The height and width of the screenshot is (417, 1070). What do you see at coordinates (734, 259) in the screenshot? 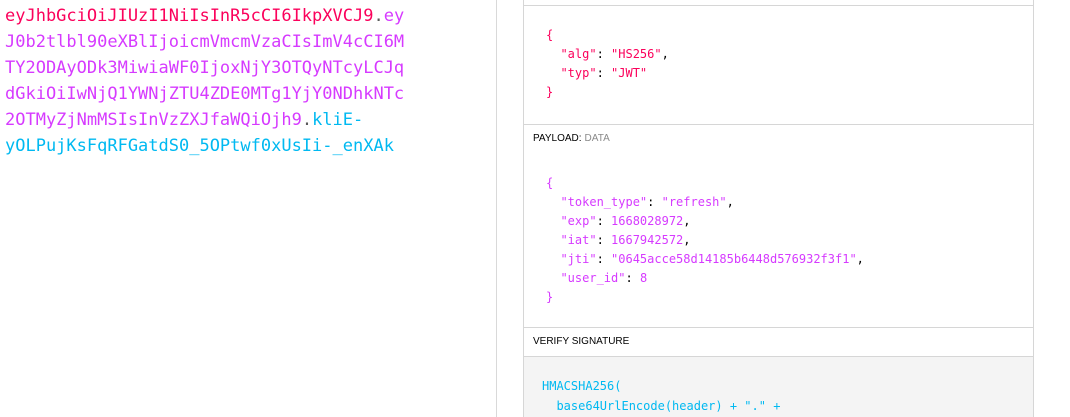
I see `json-value: "0645acce58d14185b6448d576932f3f1"` at bounding box center [734, 259].